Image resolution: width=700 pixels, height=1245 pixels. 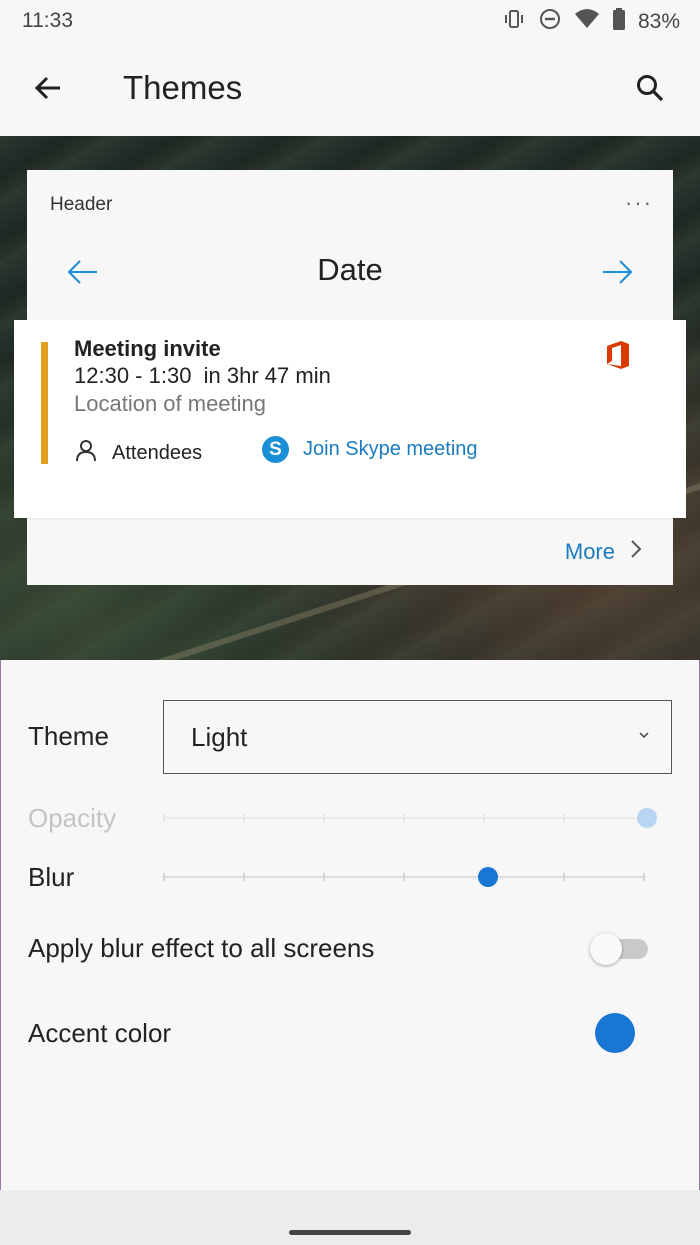 I want to click on apply-blur-label: Apply blur effect to all screens, so click(x=201, y=948).